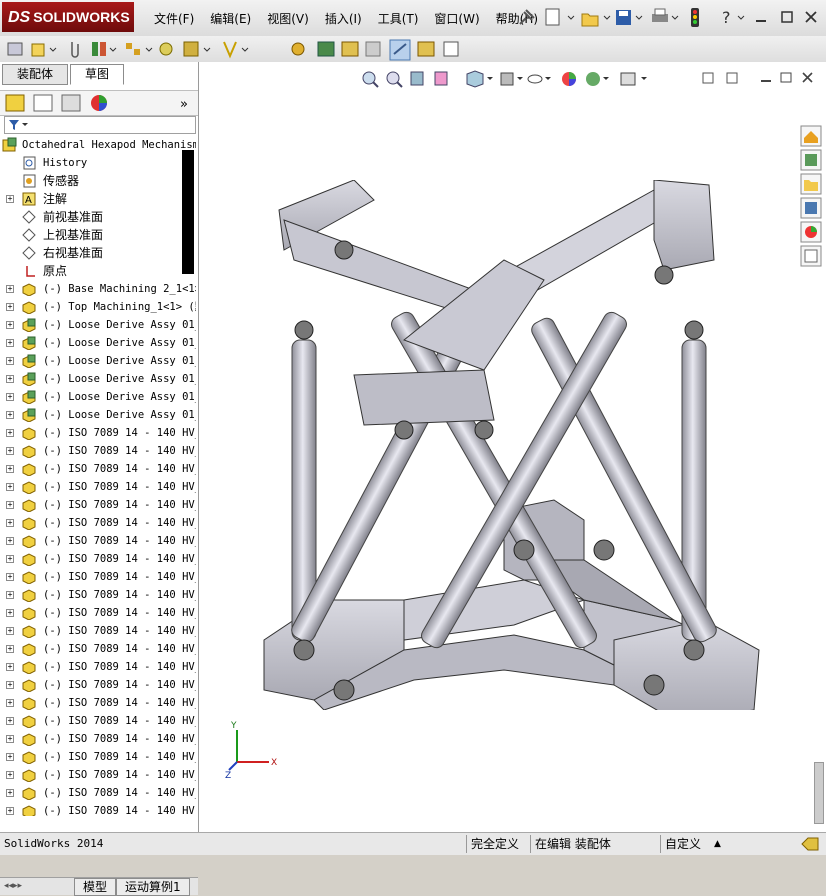  Describe the element at coordinates (166, 49) in the screenshot. I see `smart-fasteners-icon` at that location.